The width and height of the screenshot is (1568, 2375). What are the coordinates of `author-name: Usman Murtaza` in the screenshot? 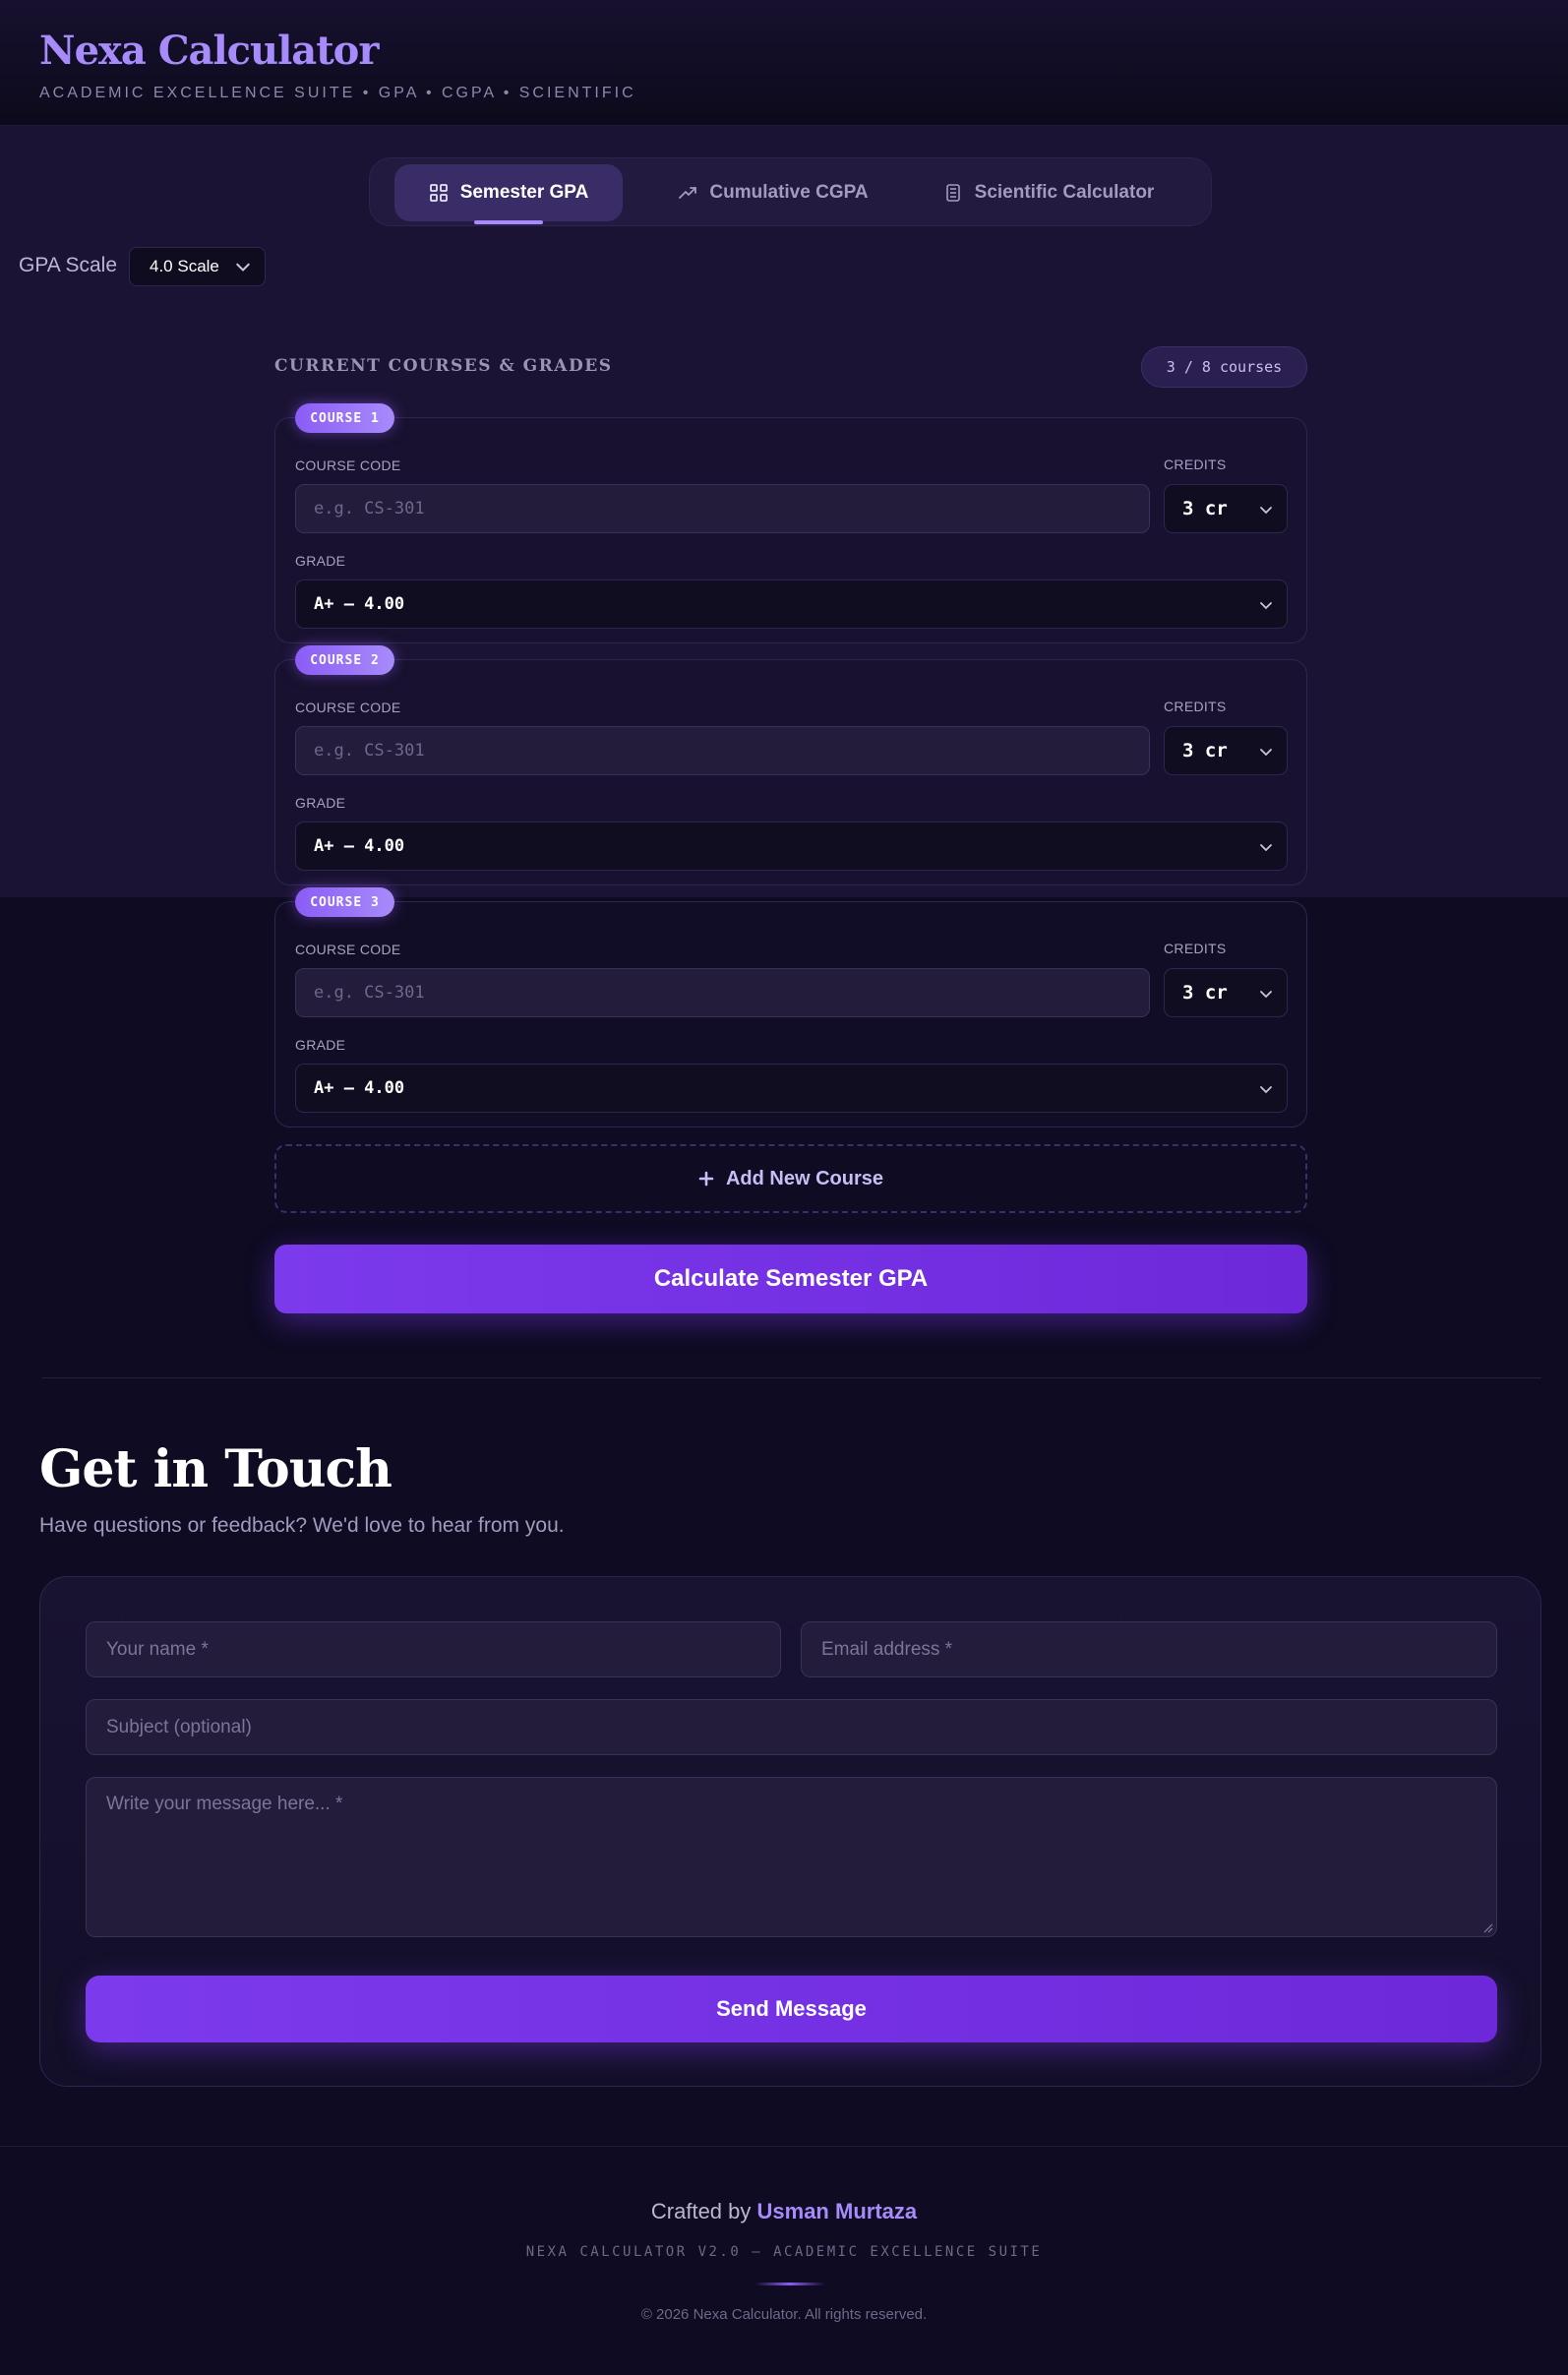 It's located at (837, 2211).